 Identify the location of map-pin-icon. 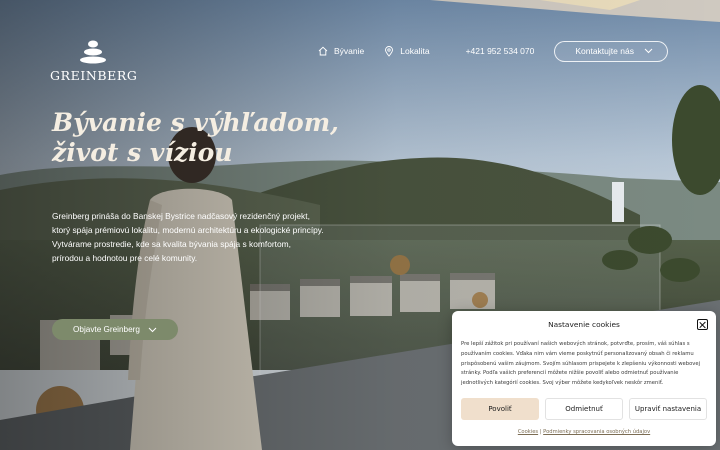
(389, 51).